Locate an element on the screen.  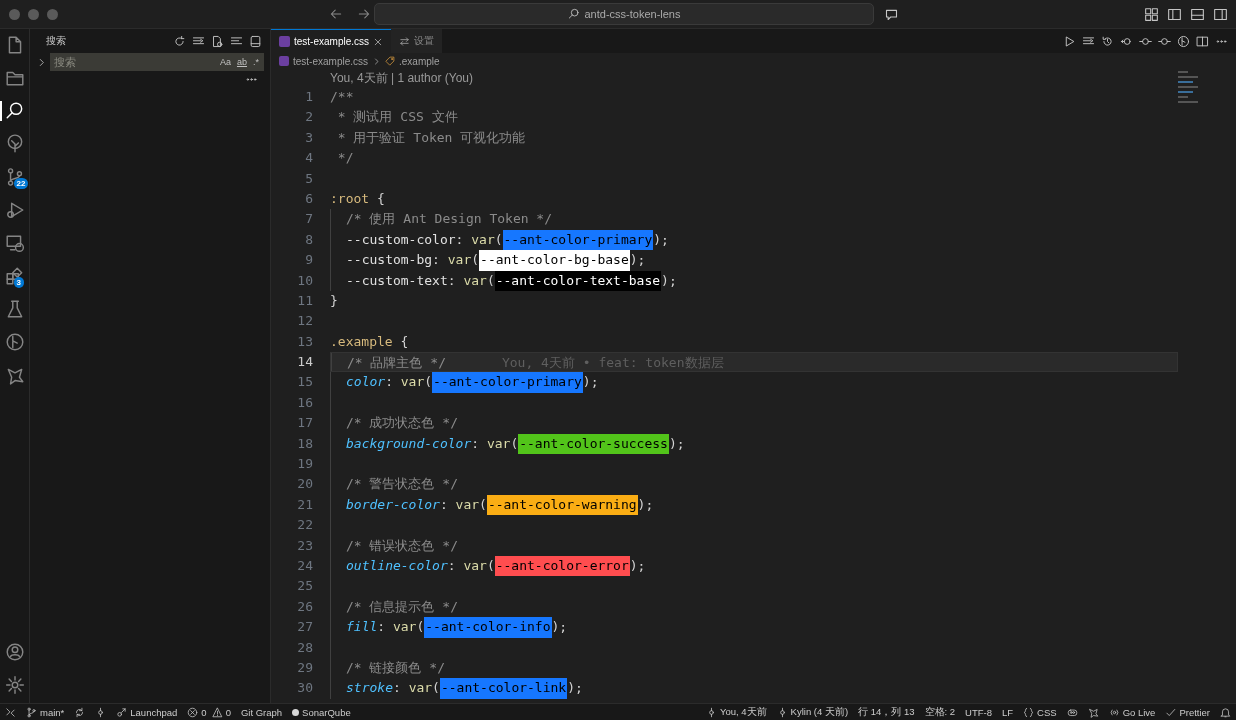
status-item: main* is located at coordinates (45, 712).